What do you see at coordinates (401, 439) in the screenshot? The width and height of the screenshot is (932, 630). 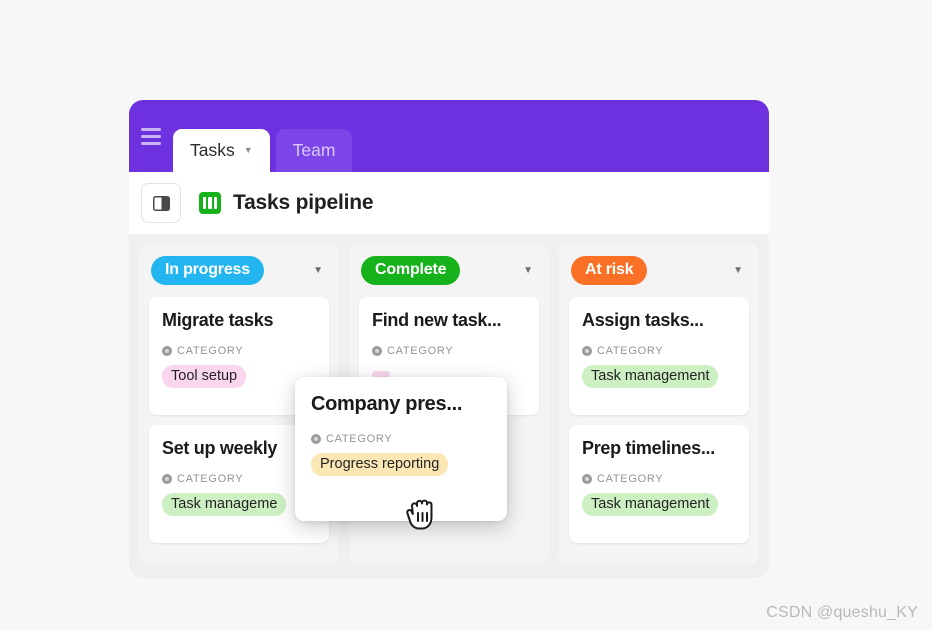 I see `dragged-task-card-meta: CATEGORY` at bounding box center [401, 439].